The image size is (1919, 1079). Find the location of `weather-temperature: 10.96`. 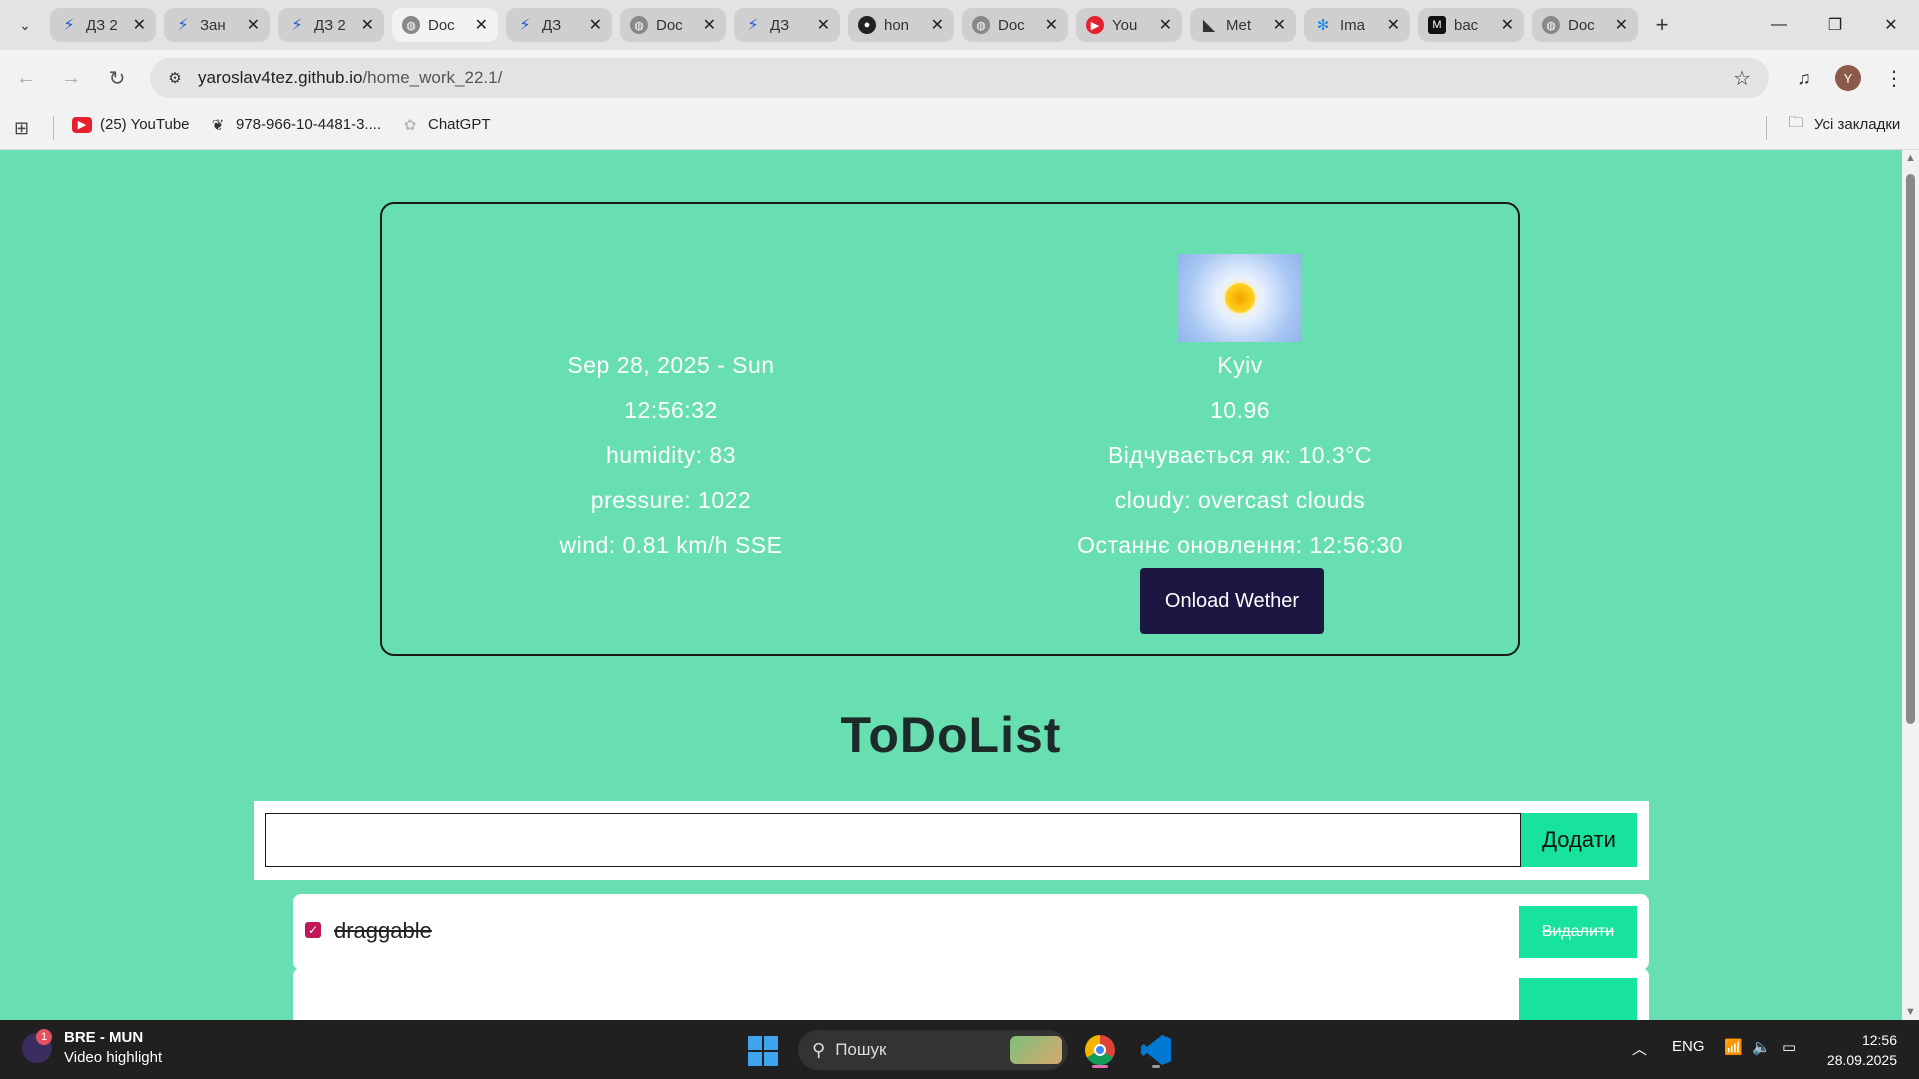

weather-temperature: 10.96 is located at coordinates (1240, 410).